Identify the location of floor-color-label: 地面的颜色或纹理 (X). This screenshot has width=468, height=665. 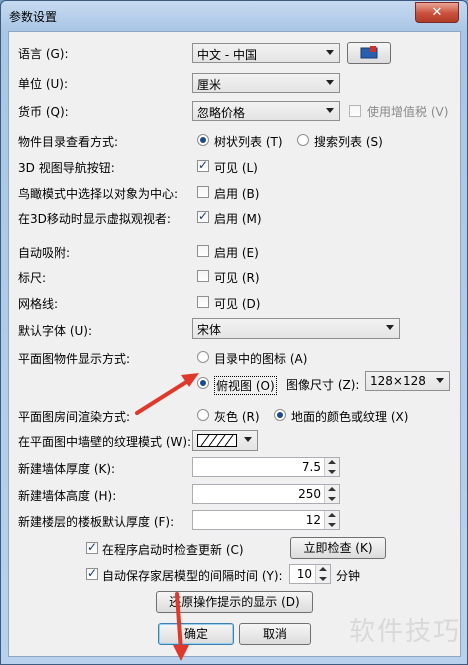
(350, 417).